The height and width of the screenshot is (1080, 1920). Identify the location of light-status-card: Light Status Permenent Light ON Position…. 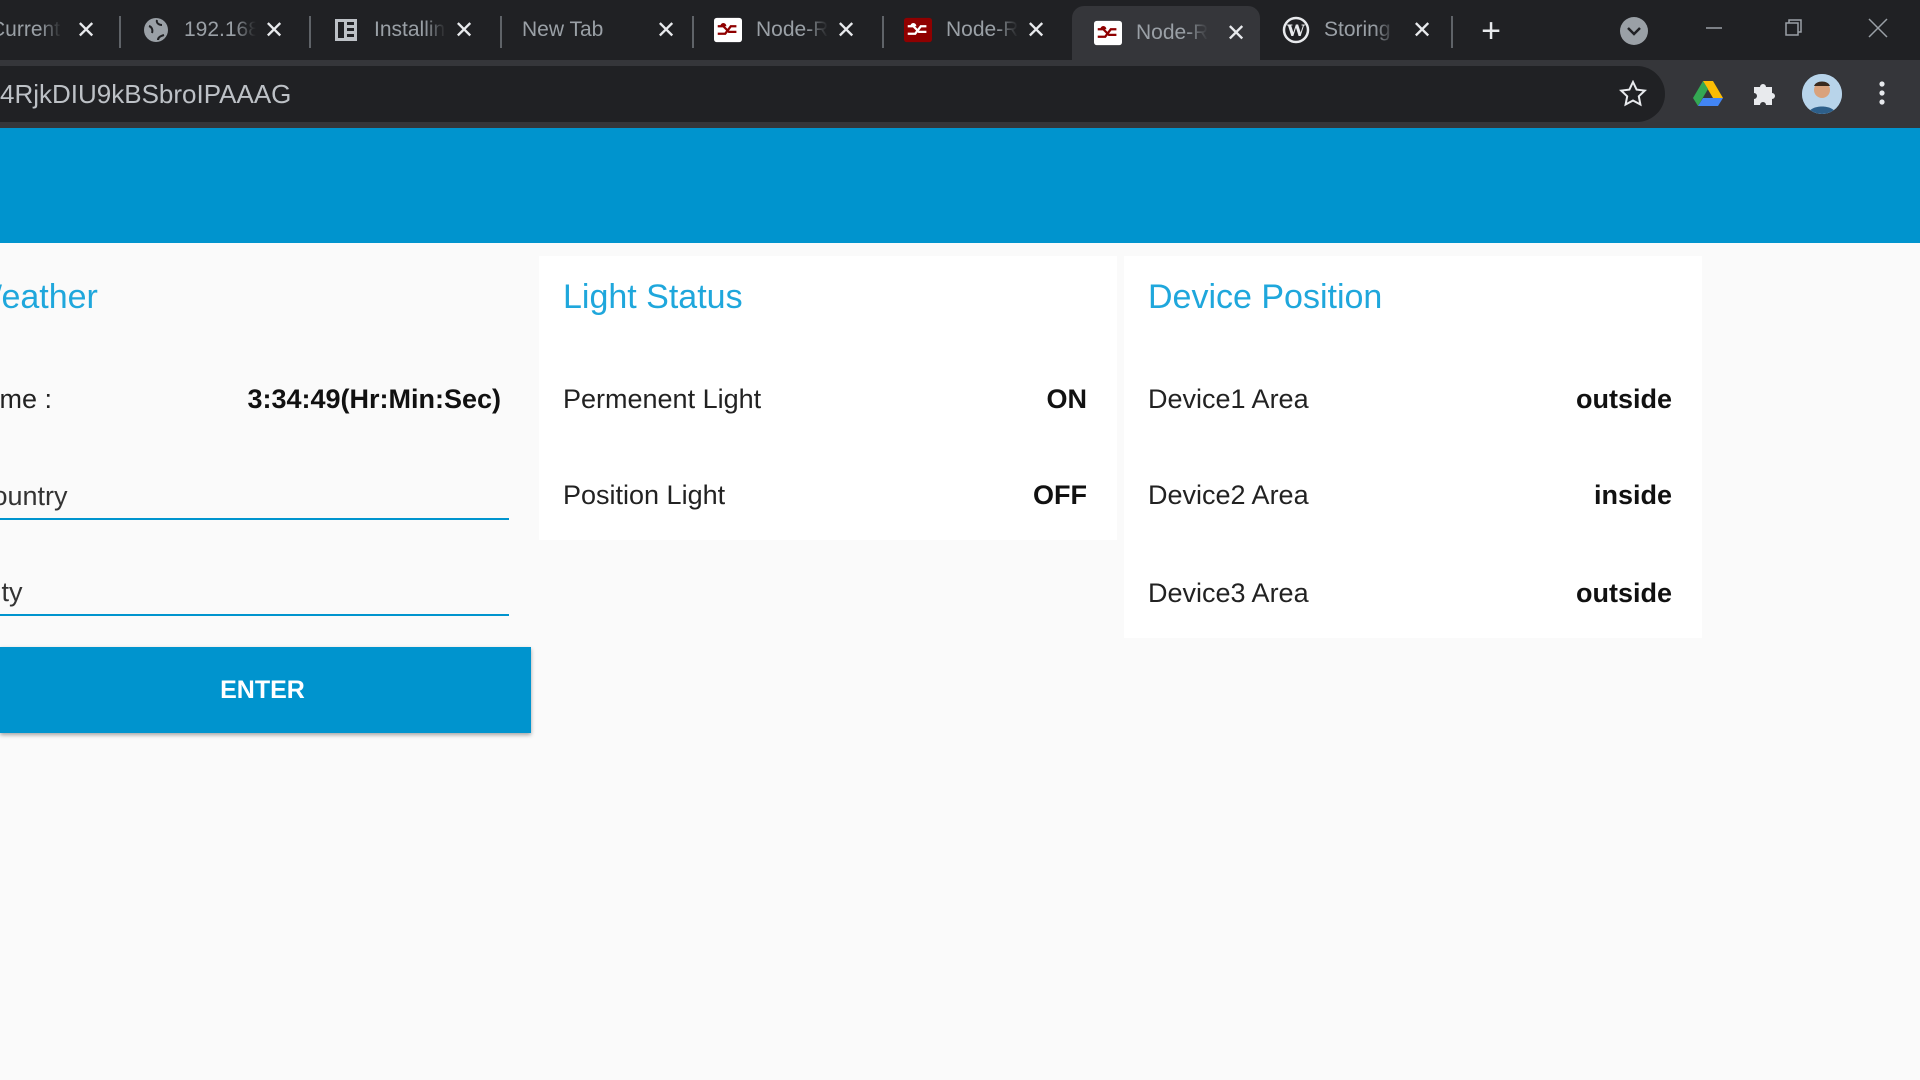
(828, 398).